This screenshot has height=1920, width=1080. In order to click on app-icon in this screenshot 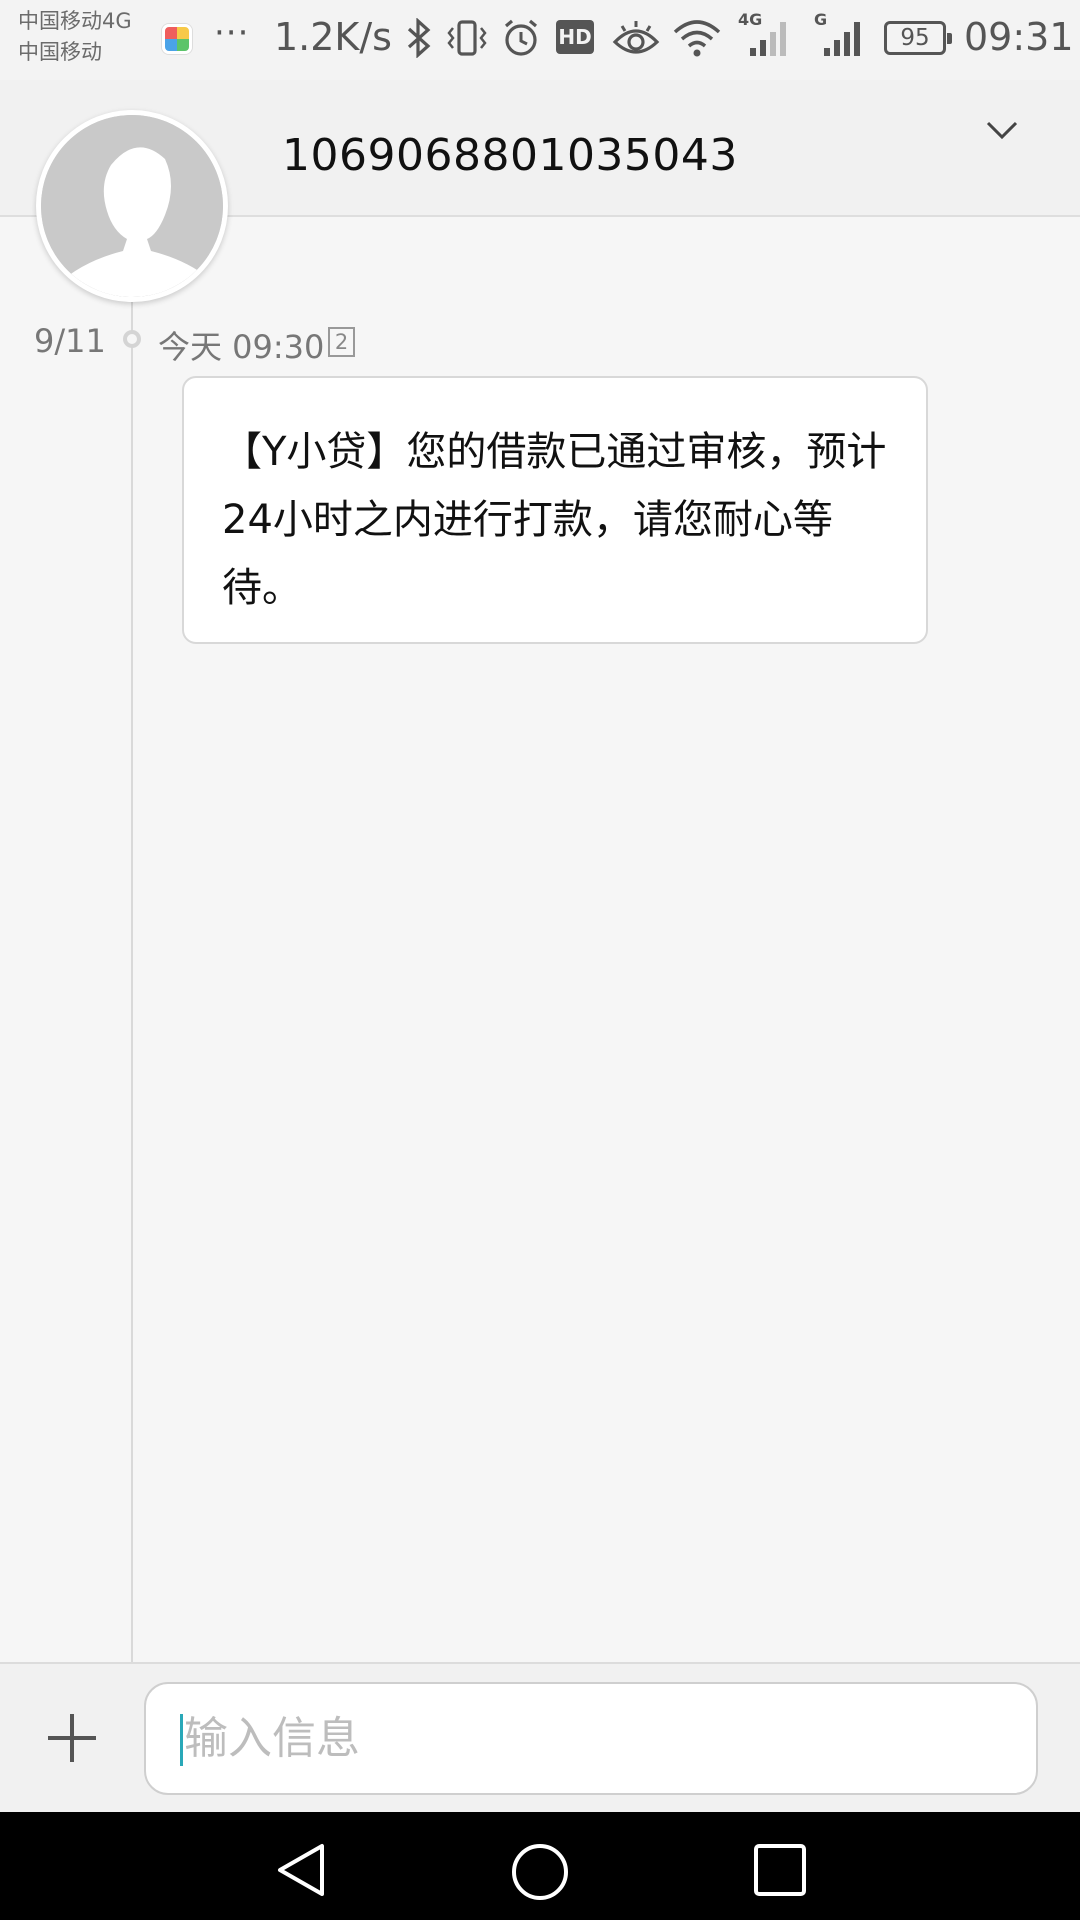, I will do `click(177, 39)`.